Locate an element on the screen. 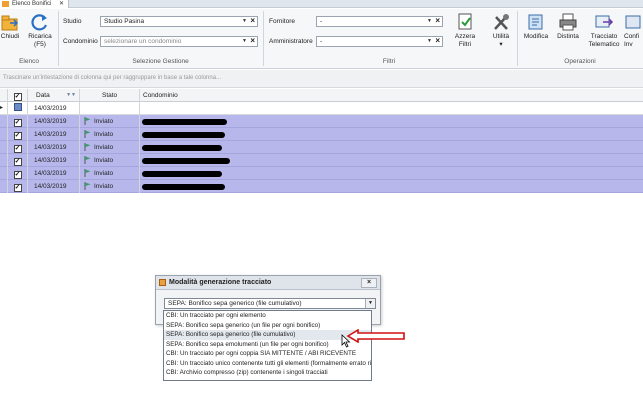 This screenshot has height=402, width=643. redacted-text is located at coordinates (184, 122).